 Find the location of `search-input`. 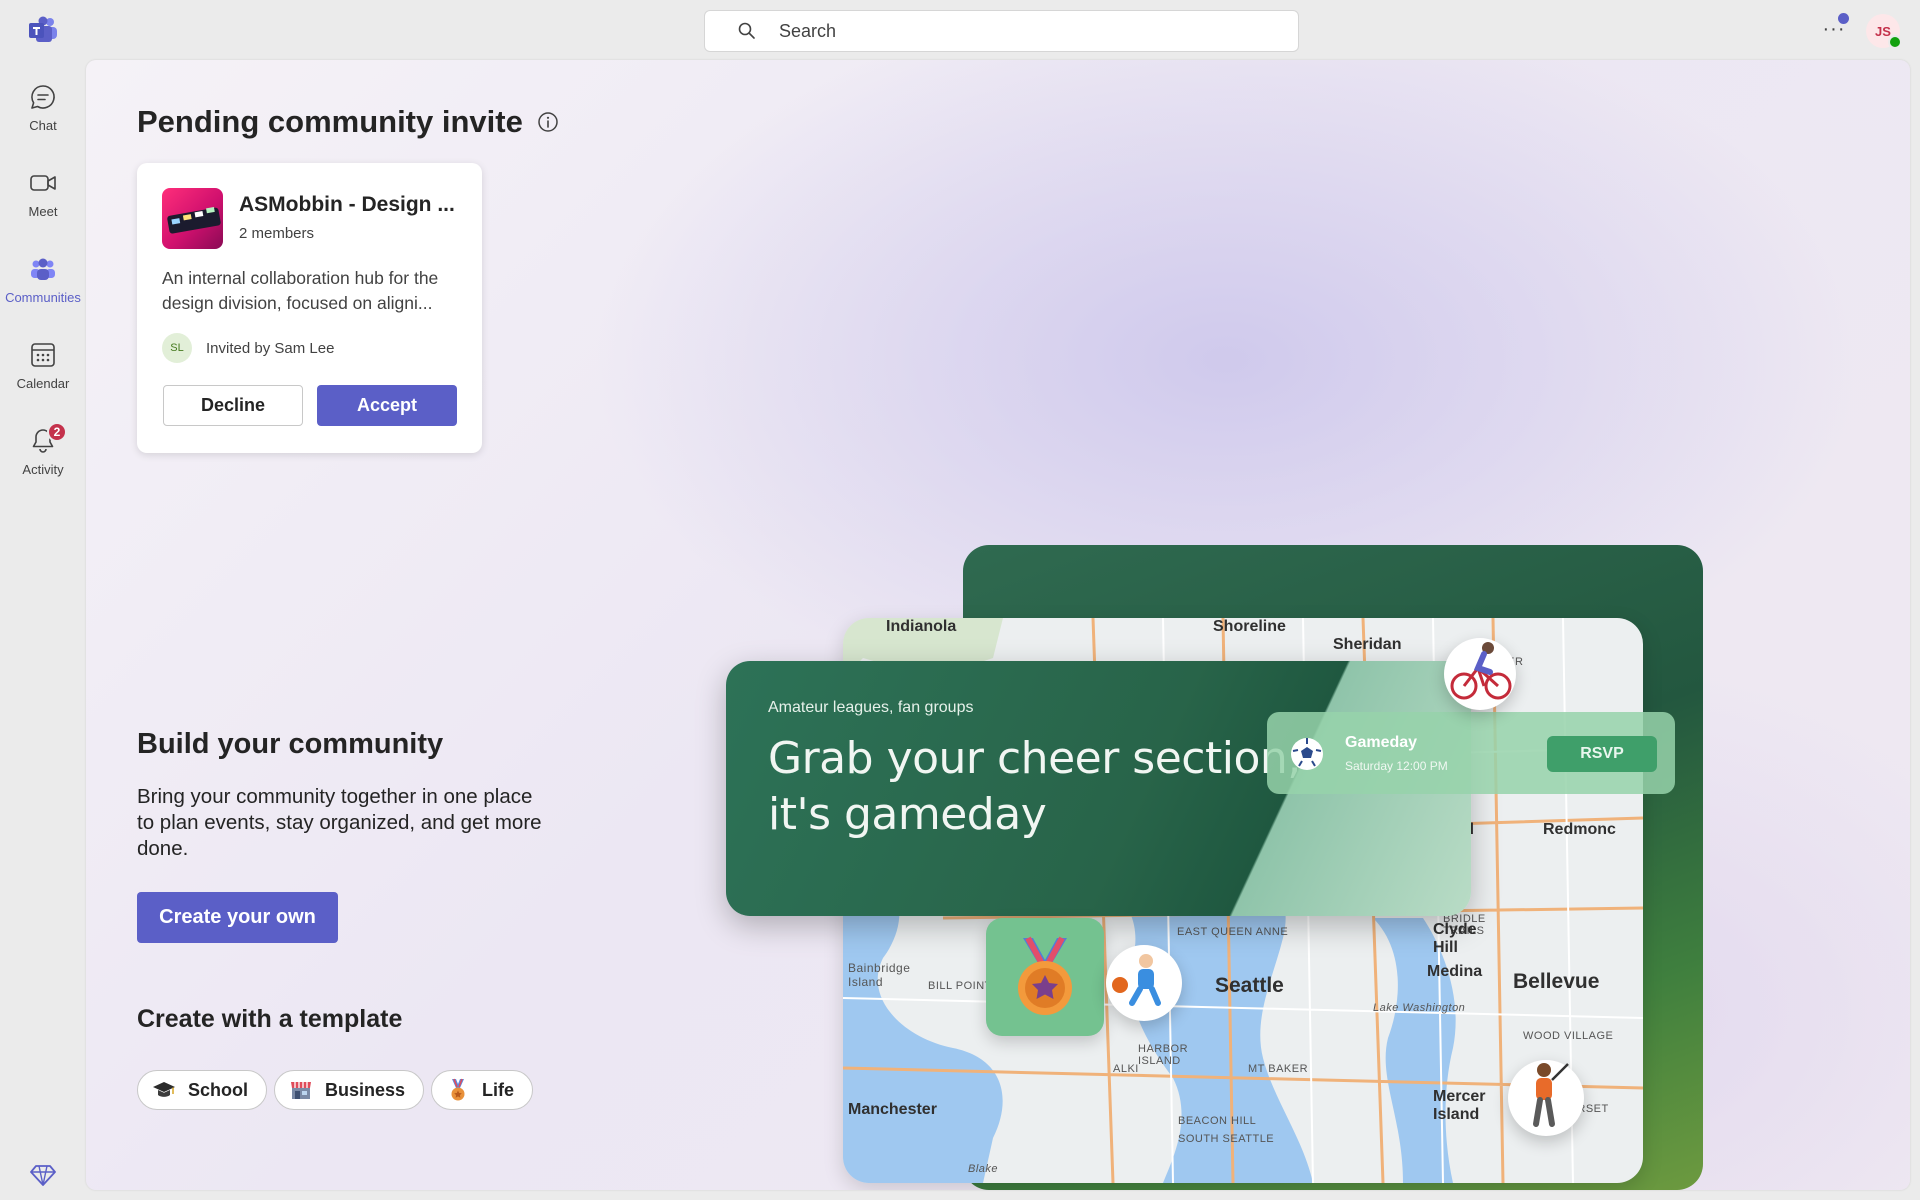

search-input is located at coordinates (1019, 31).